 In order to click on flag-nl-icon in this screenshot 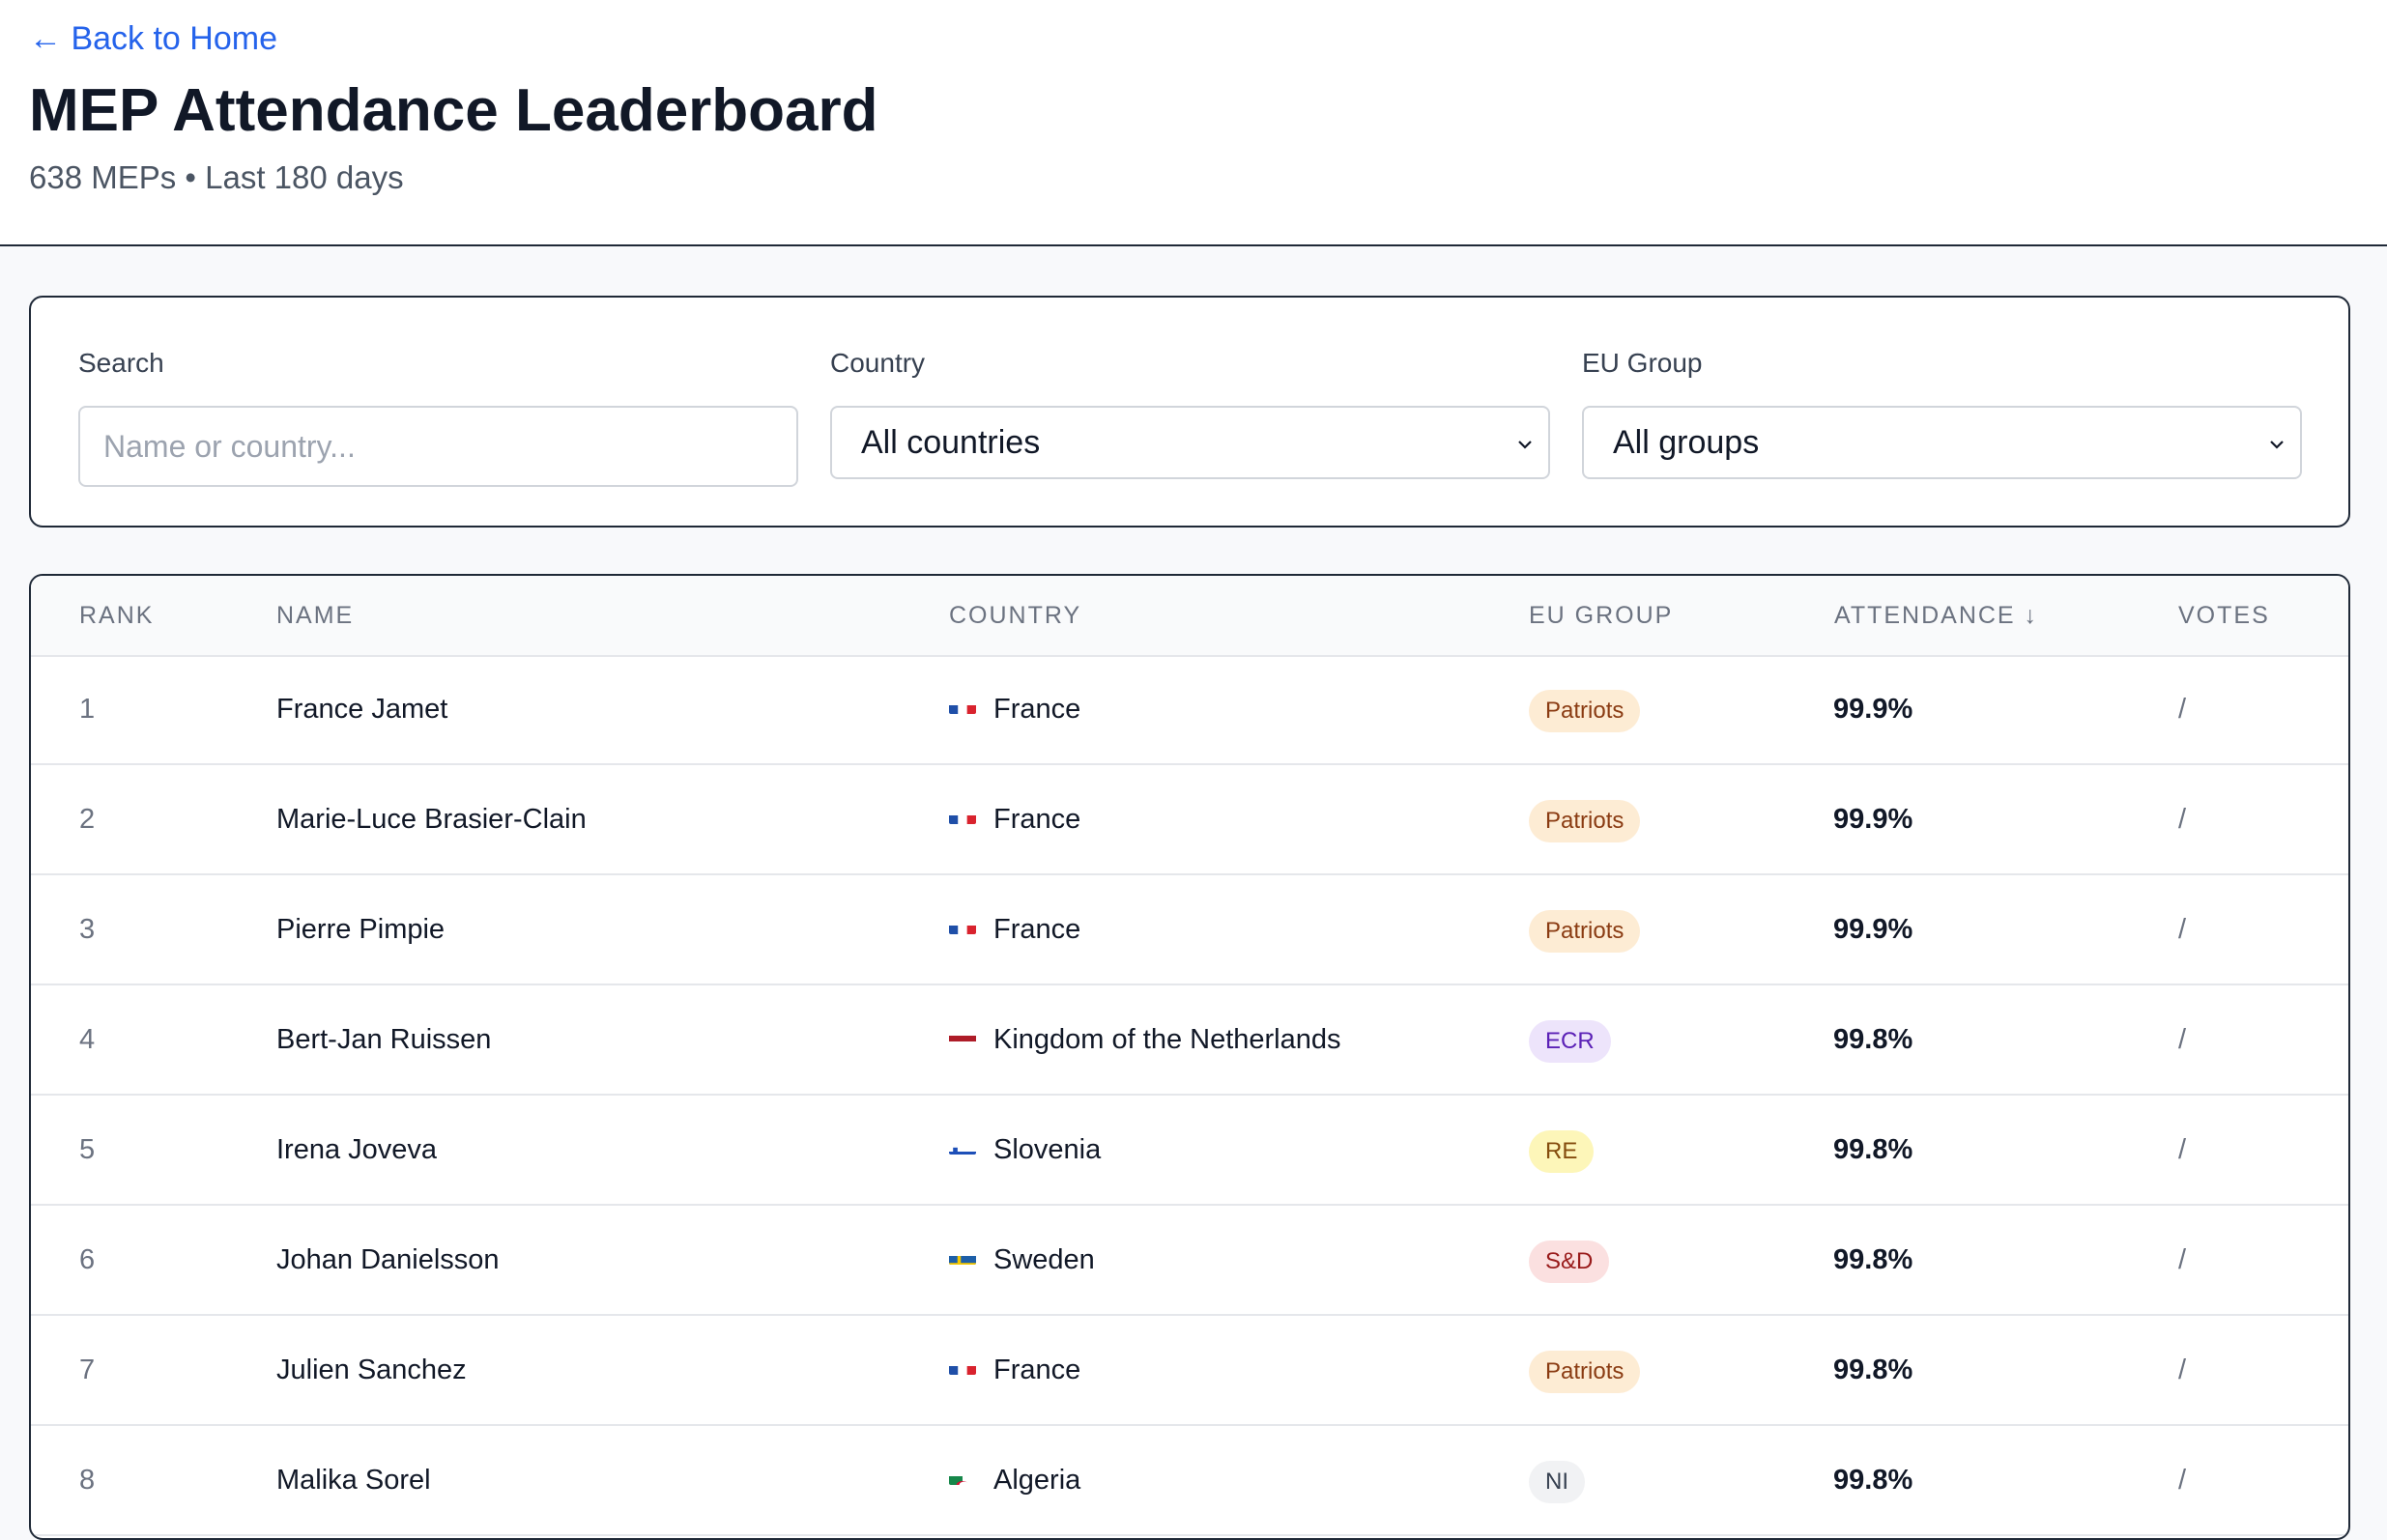, I will do `click(963, 1035)`.